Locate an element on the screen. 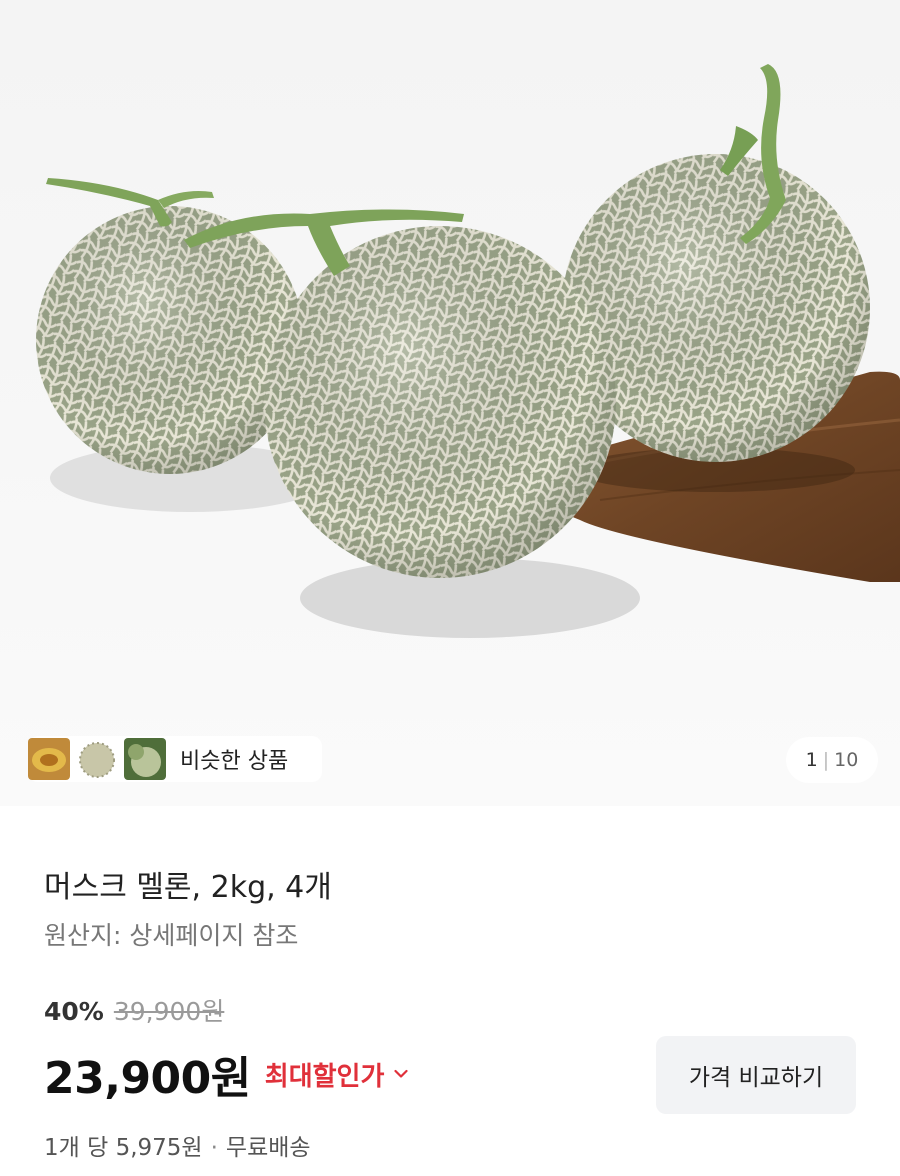 This screenshot has width=900, height=1176. page-total: 10 is located at coordinates (846, 760).